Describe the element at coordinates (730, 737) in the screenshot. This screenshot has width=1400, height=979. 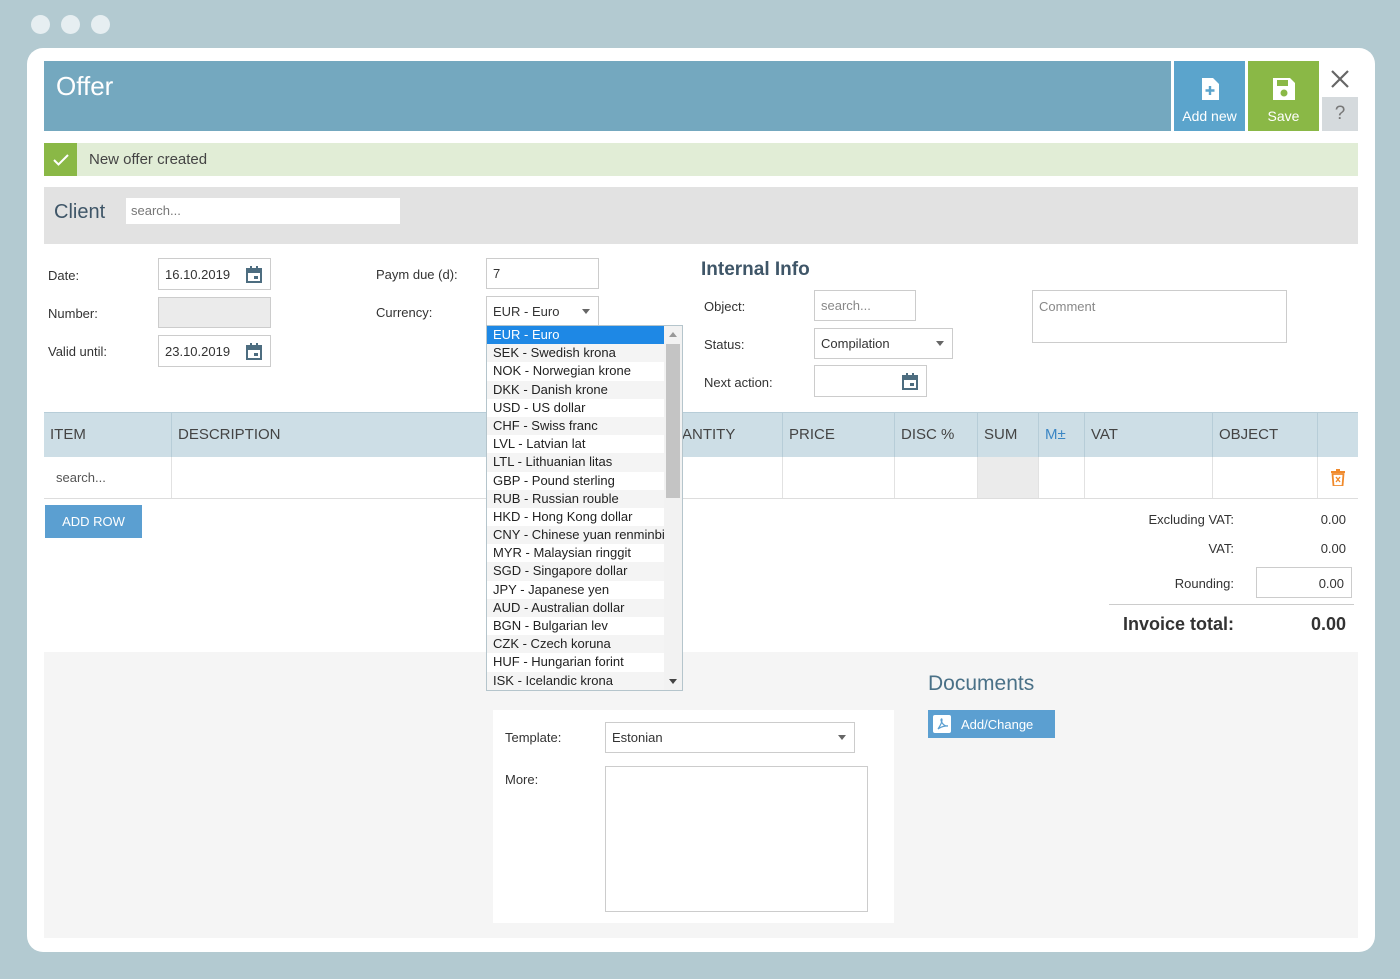
I see `template-select: Estonian` at that location.